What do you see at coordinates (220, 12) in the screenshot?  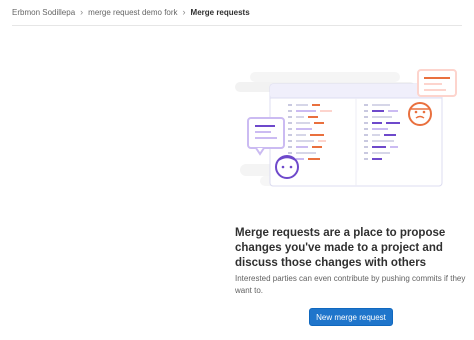 I see `breadcrumb-current-page: Merge requests` at bounding box center [220, 12].